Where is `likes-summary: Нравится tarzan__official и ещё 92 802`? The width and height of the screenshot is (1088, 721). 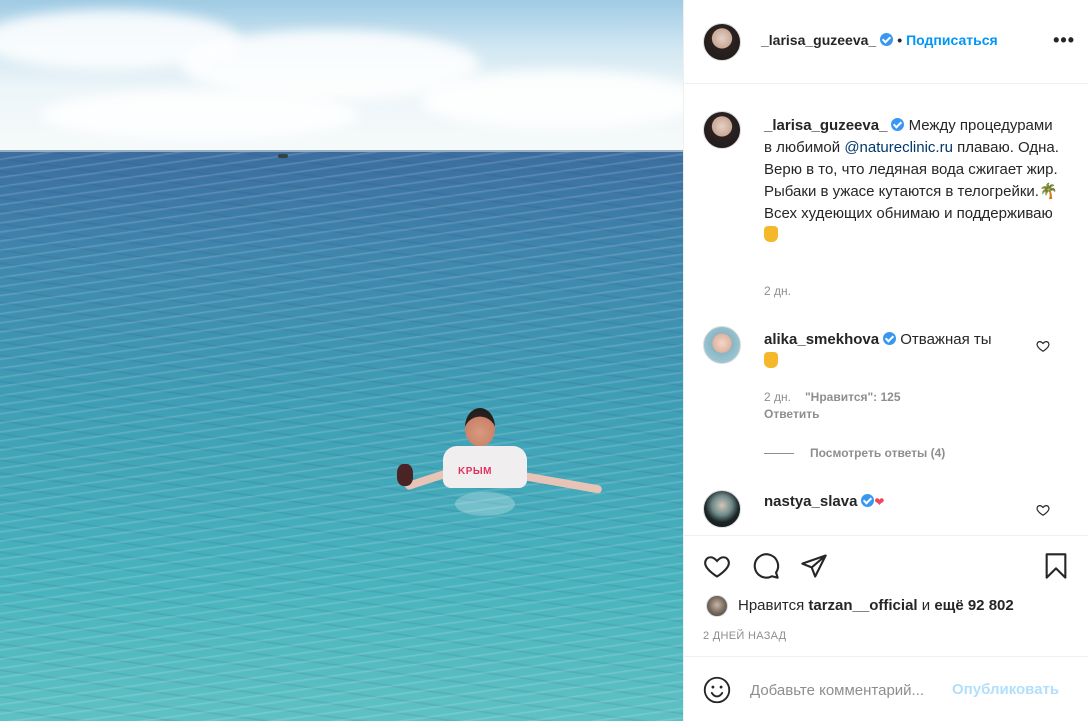 likes-summary: Нравится tarzan__official и ещё 92 802 is located at coordinates (876, 605).